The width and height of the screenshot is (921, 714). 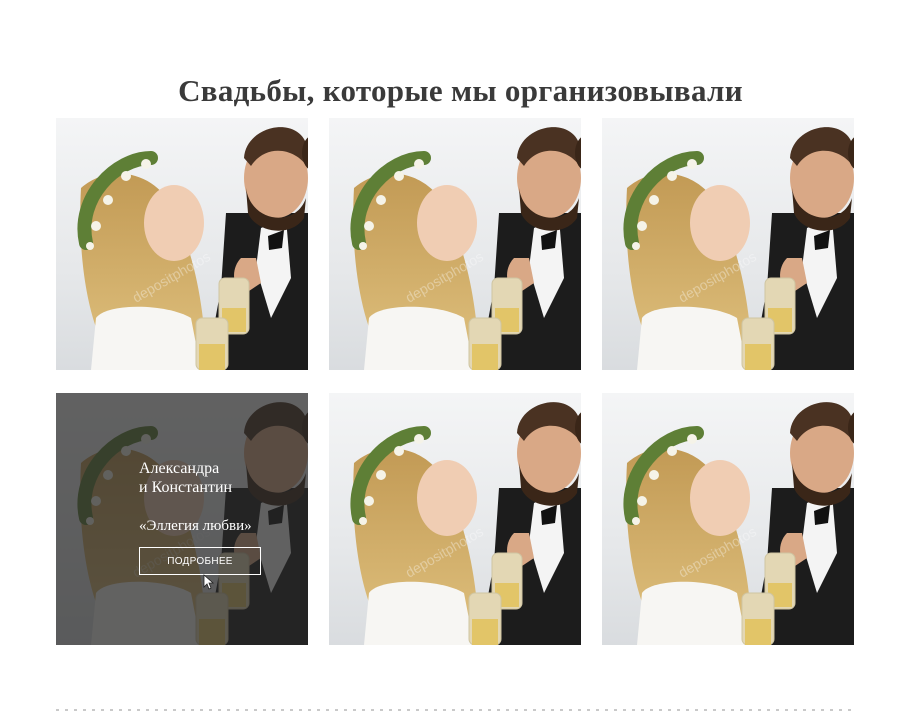 What do you see at coordinates (195, 526) in the screenshot?
I see `event-title: «Эллегия любви»` at bounding box center [195, 526].